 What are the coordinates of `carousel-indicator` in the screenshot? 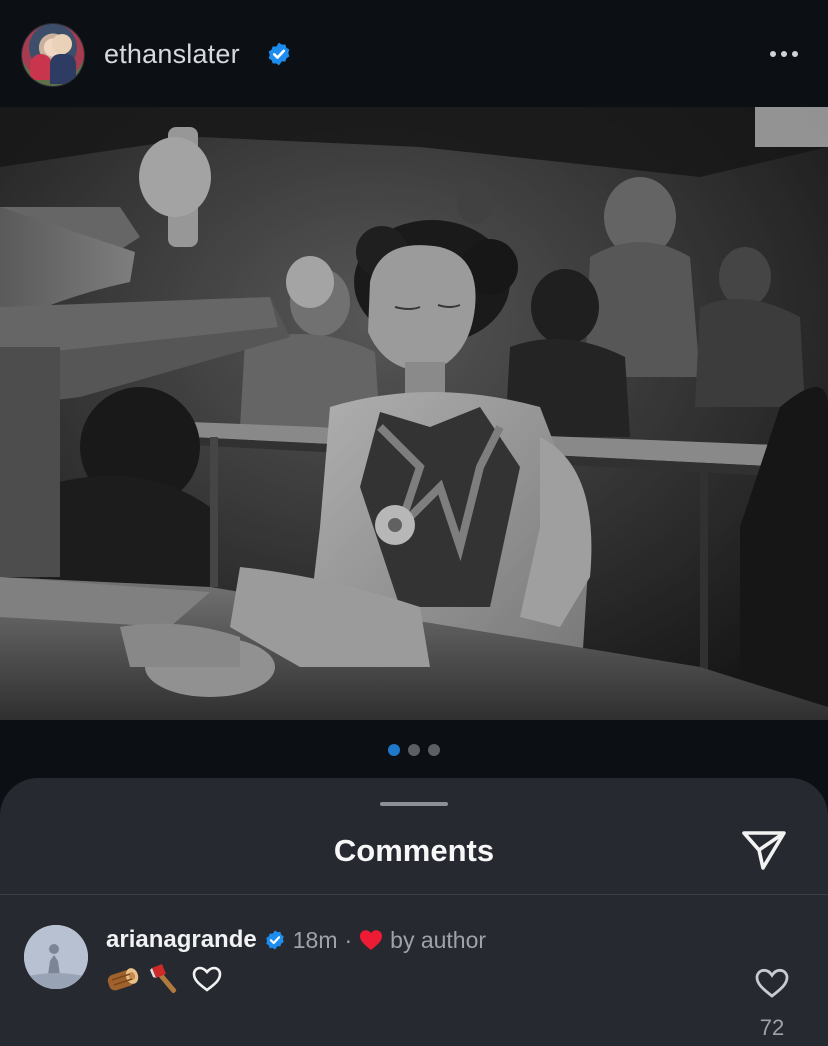 It's located at (414, 750).